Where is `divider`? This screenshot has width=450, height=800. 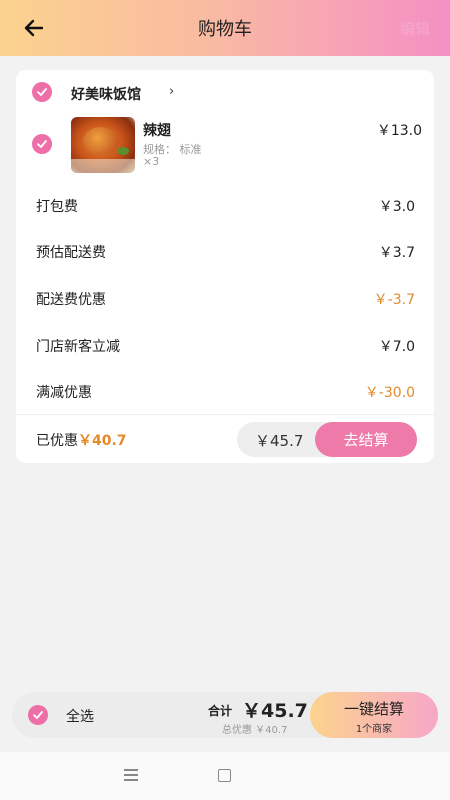
divider is located at coordinates (225, 414).